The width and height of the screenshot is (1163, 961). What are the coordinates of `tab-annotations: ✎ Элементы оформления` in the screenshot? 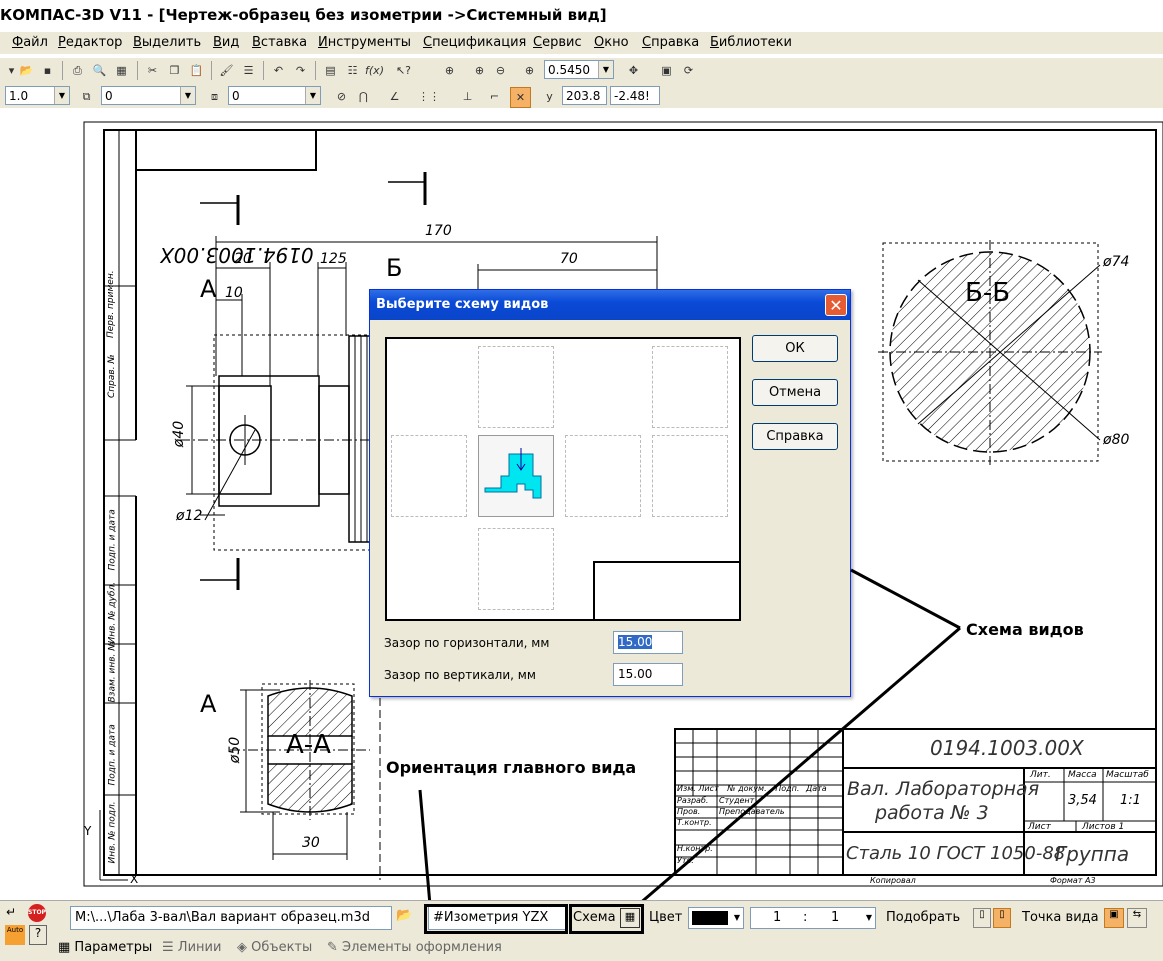 It's located at (414, 948).